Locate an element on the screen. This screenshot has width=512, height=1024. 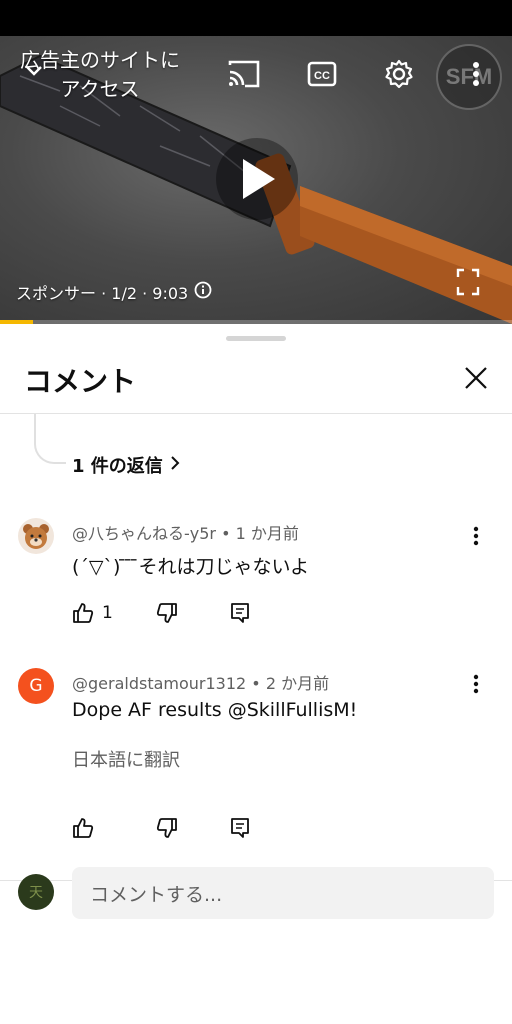
chevron-right-icon is located at coordinates (175, 465).